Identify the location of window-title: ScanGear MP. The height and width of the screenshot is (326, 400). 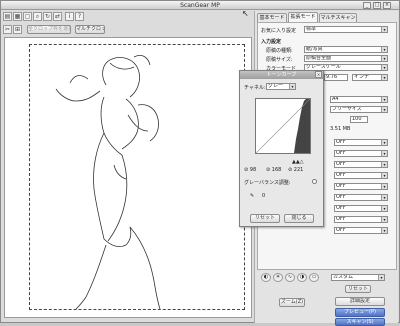
(200, 5).